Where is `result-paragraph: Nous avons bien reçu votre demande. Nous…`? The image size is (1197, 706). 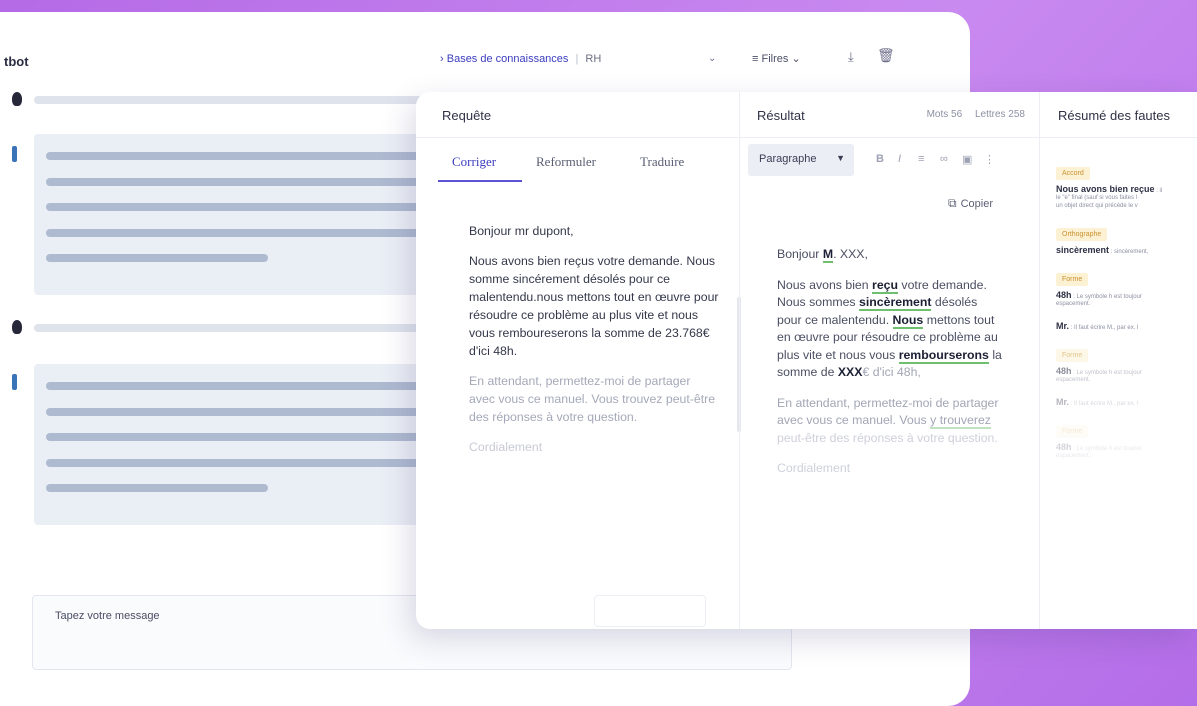 result-paragraph: Nous avons bien reçu votre demande. Nous… is located at coordinates (889, 328).